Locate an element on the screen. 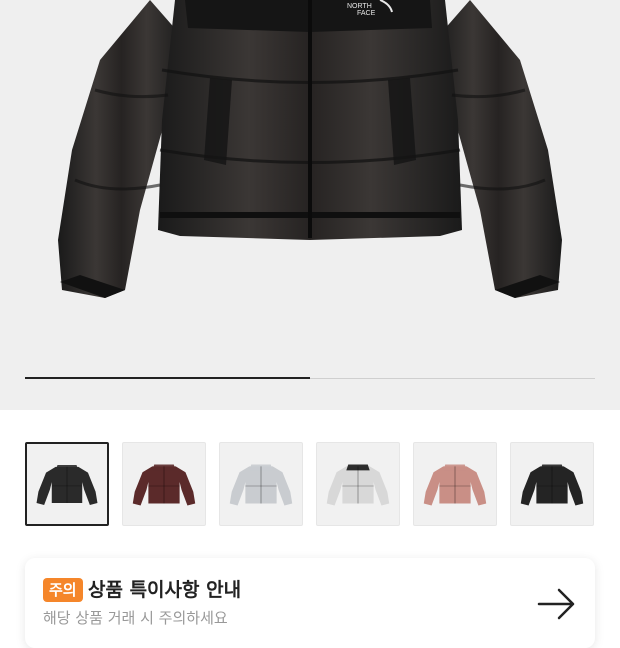 The width and height of the screenshot is (620, 648). thumbnail-black-matte-puffer is located at coordinates (552, 484).